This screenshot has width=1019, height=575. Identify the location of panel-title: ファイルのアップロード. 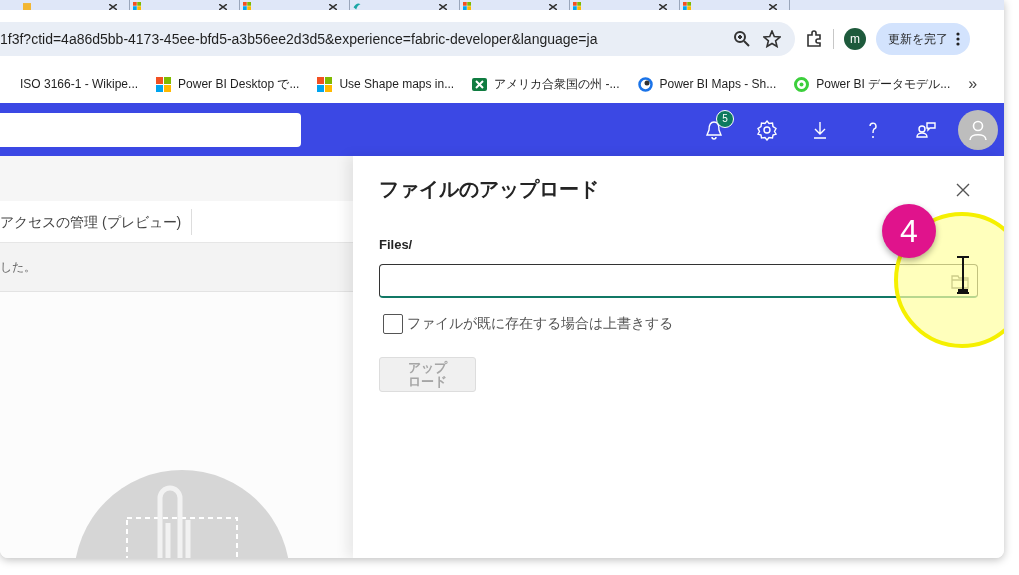
(489, 189).